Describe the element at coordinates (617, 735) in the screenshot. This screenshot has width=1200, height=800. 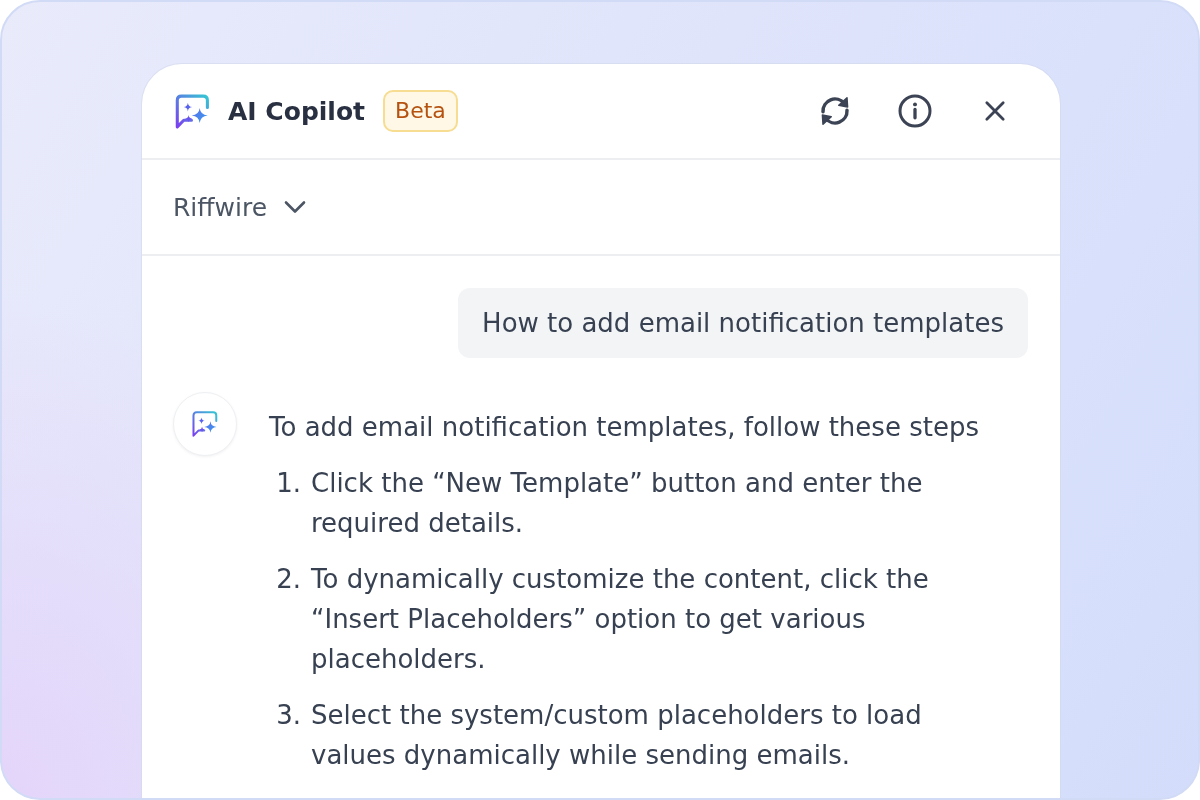
I see `step-text: Select the system/custom placeholders to load values dynamically while sending emails.` at that location.